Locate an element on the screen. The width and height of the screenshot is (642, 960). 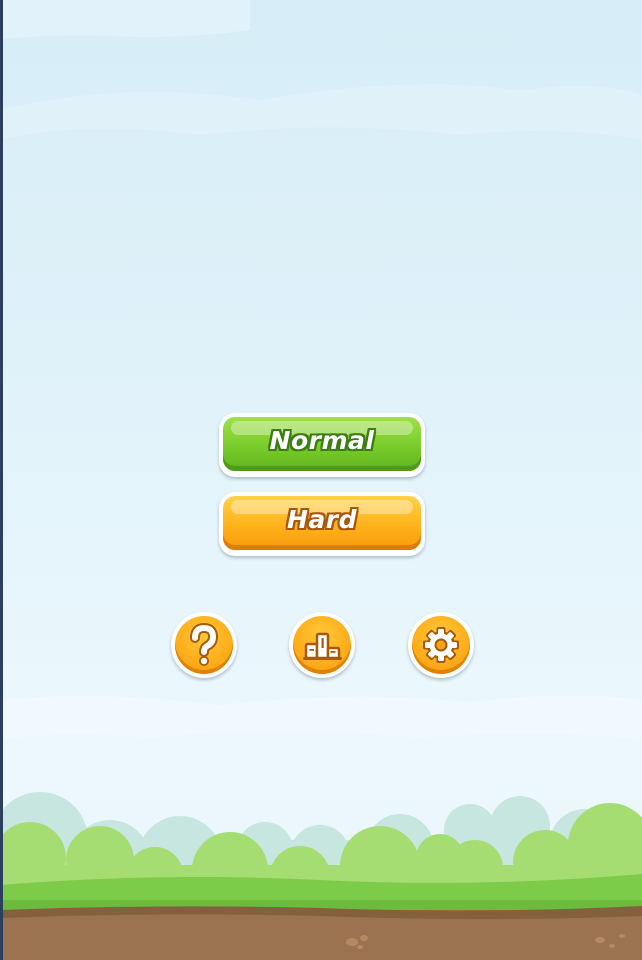
normal-mode-button: Normal is located at coordinates (322, 445).